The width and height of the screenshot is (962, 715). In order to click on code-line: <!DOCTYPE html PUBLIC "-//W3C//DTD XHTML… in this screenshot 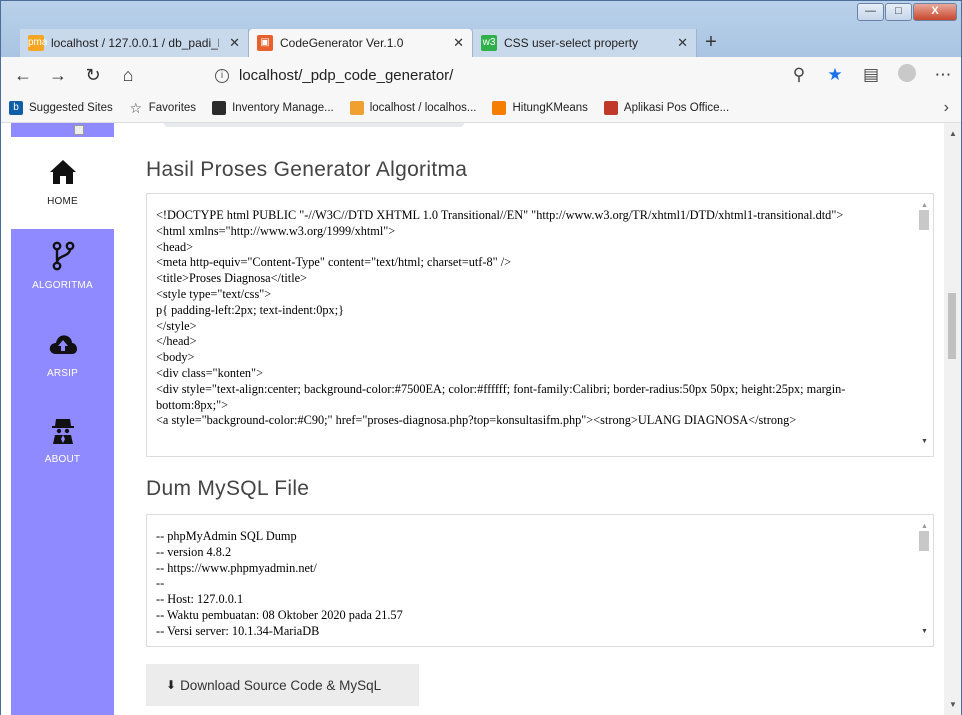, I will do `click(500, 215)`.